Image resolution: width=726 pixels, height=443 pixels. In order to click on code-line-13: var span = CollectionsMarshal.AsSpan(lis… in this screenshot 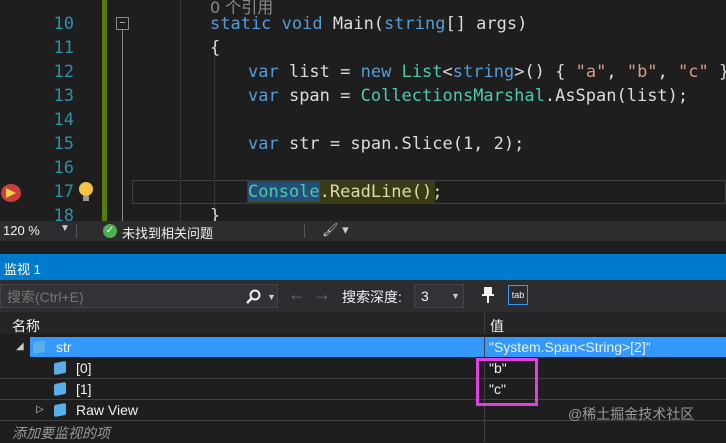, I will do `click(468, 96)`.